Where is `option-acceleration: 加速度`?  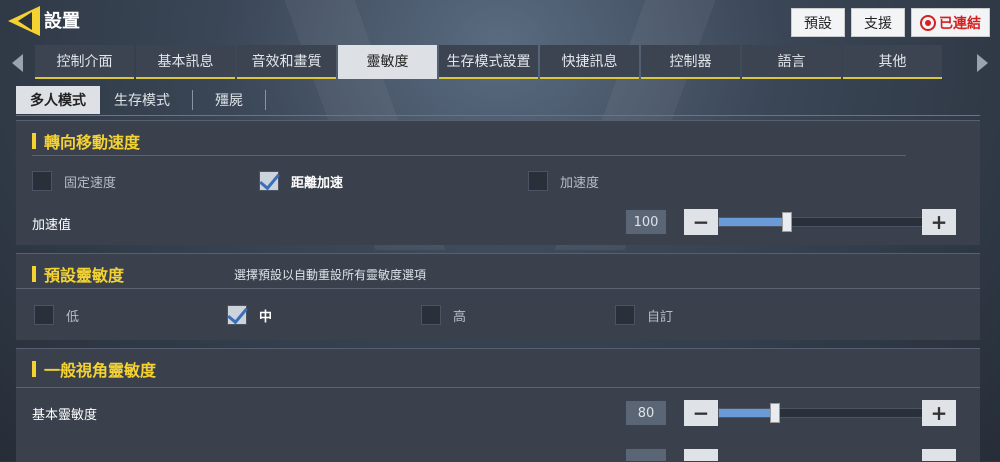 option-acceleration: 加速度 is located at coordinates (563, 181).